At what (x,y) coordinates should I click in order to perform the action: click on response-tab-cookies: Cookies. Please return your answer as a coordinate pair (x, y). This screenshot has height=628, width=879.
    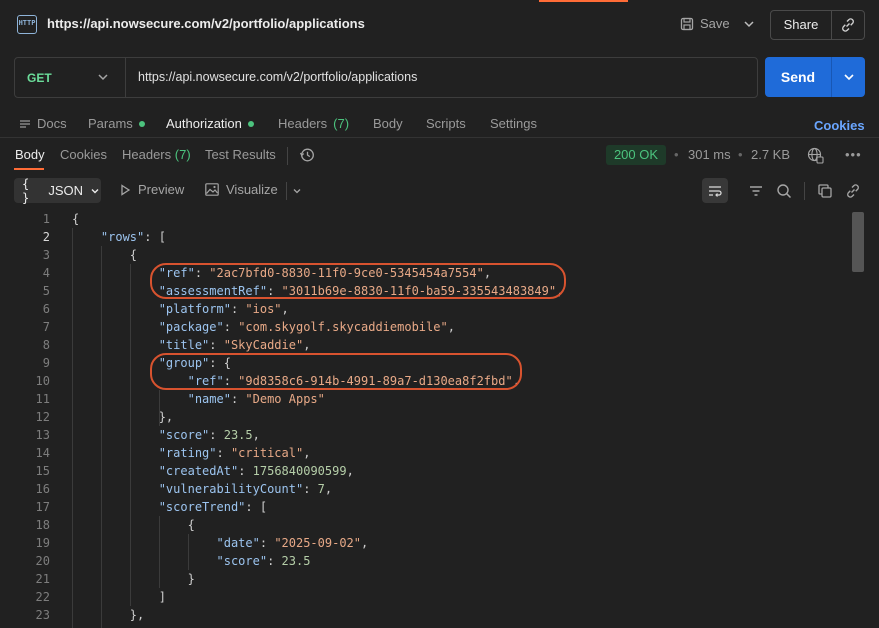
    Looking at the image, I should click on (83, 154).